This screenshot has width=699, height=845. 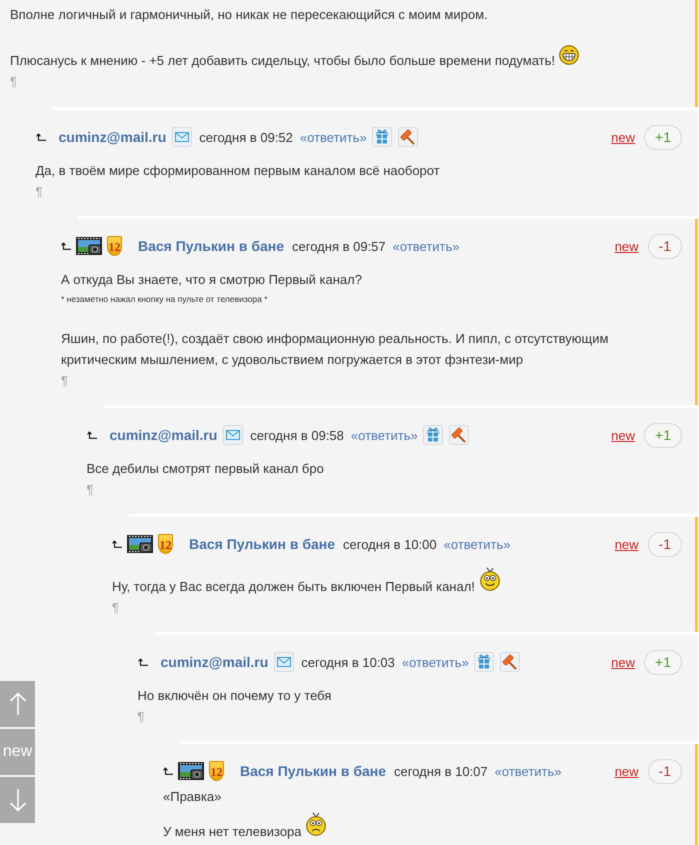 What do you see at coordinates (489, 579) in the screenshot?
I see `smiling-face-icon` at bounding box center [489, 579].